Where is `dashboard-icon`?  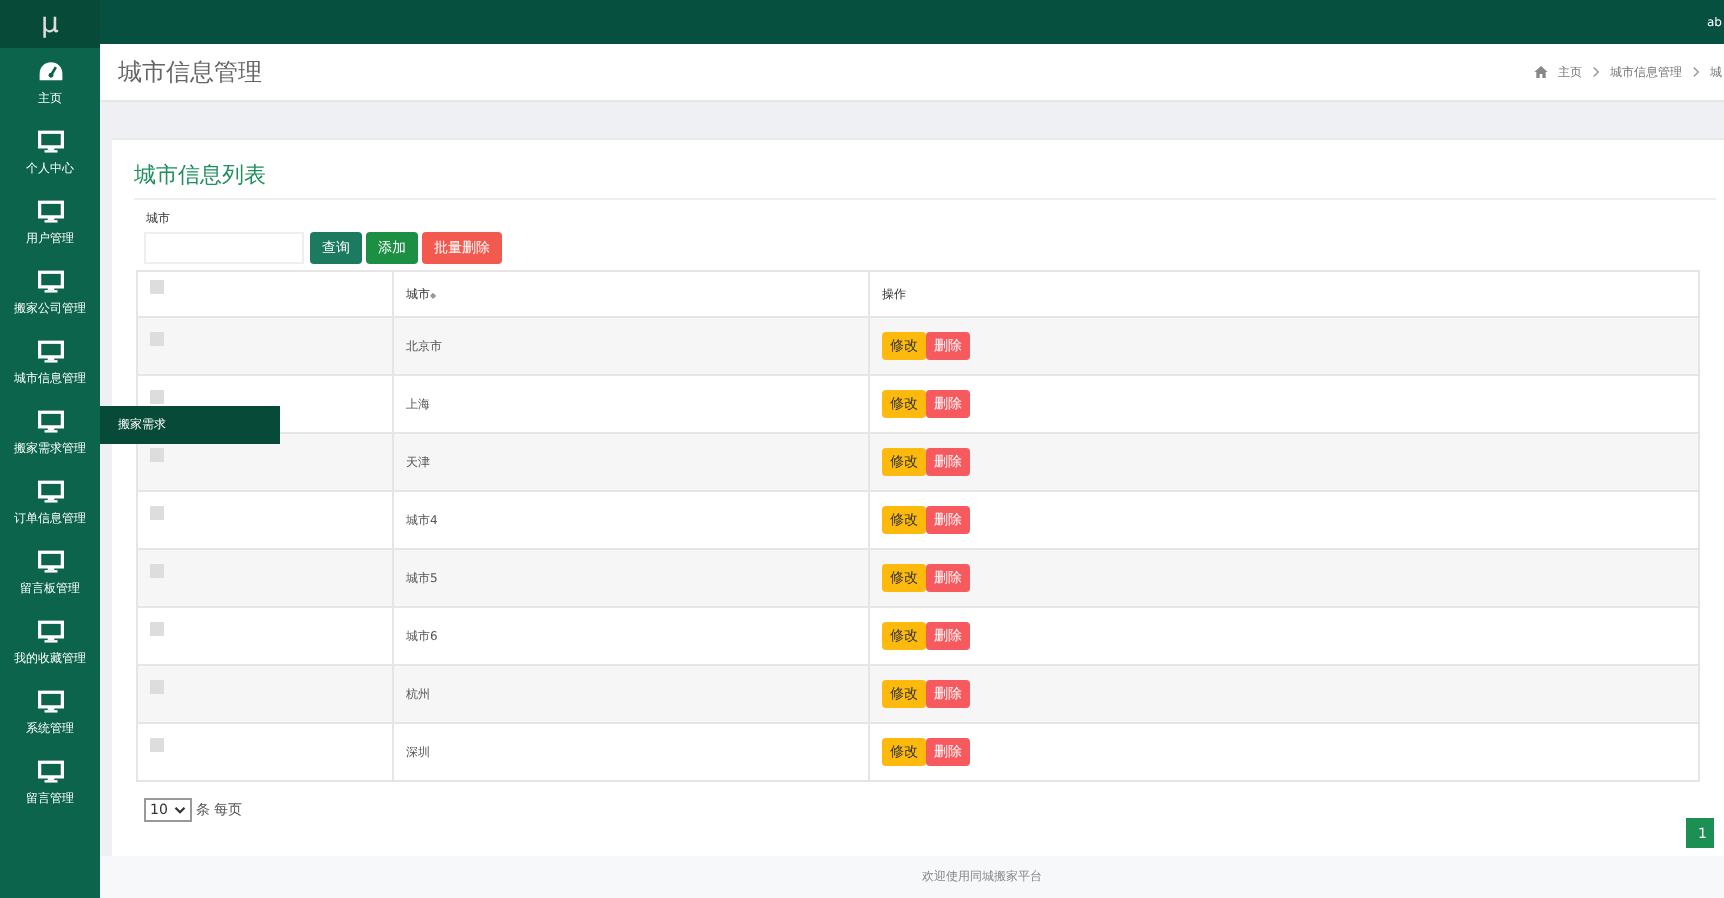 dashboard-icon is located at coordinates (50, 71).